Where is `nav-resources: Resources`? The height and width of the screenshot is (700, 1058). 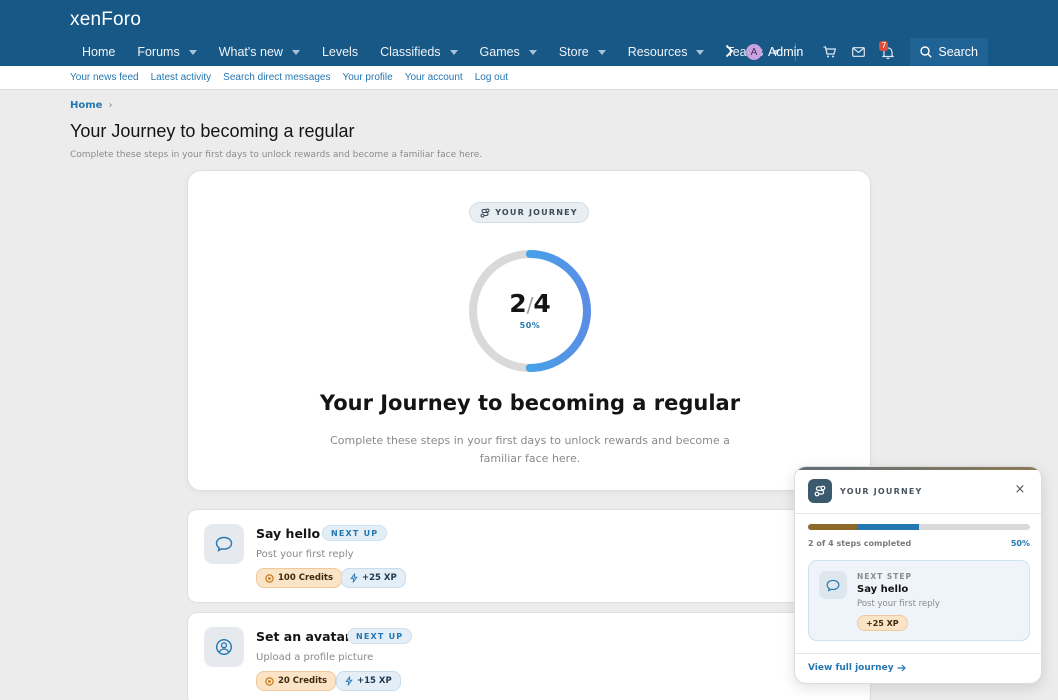
nav-resources: Resources is located at coordinates (666, 52).